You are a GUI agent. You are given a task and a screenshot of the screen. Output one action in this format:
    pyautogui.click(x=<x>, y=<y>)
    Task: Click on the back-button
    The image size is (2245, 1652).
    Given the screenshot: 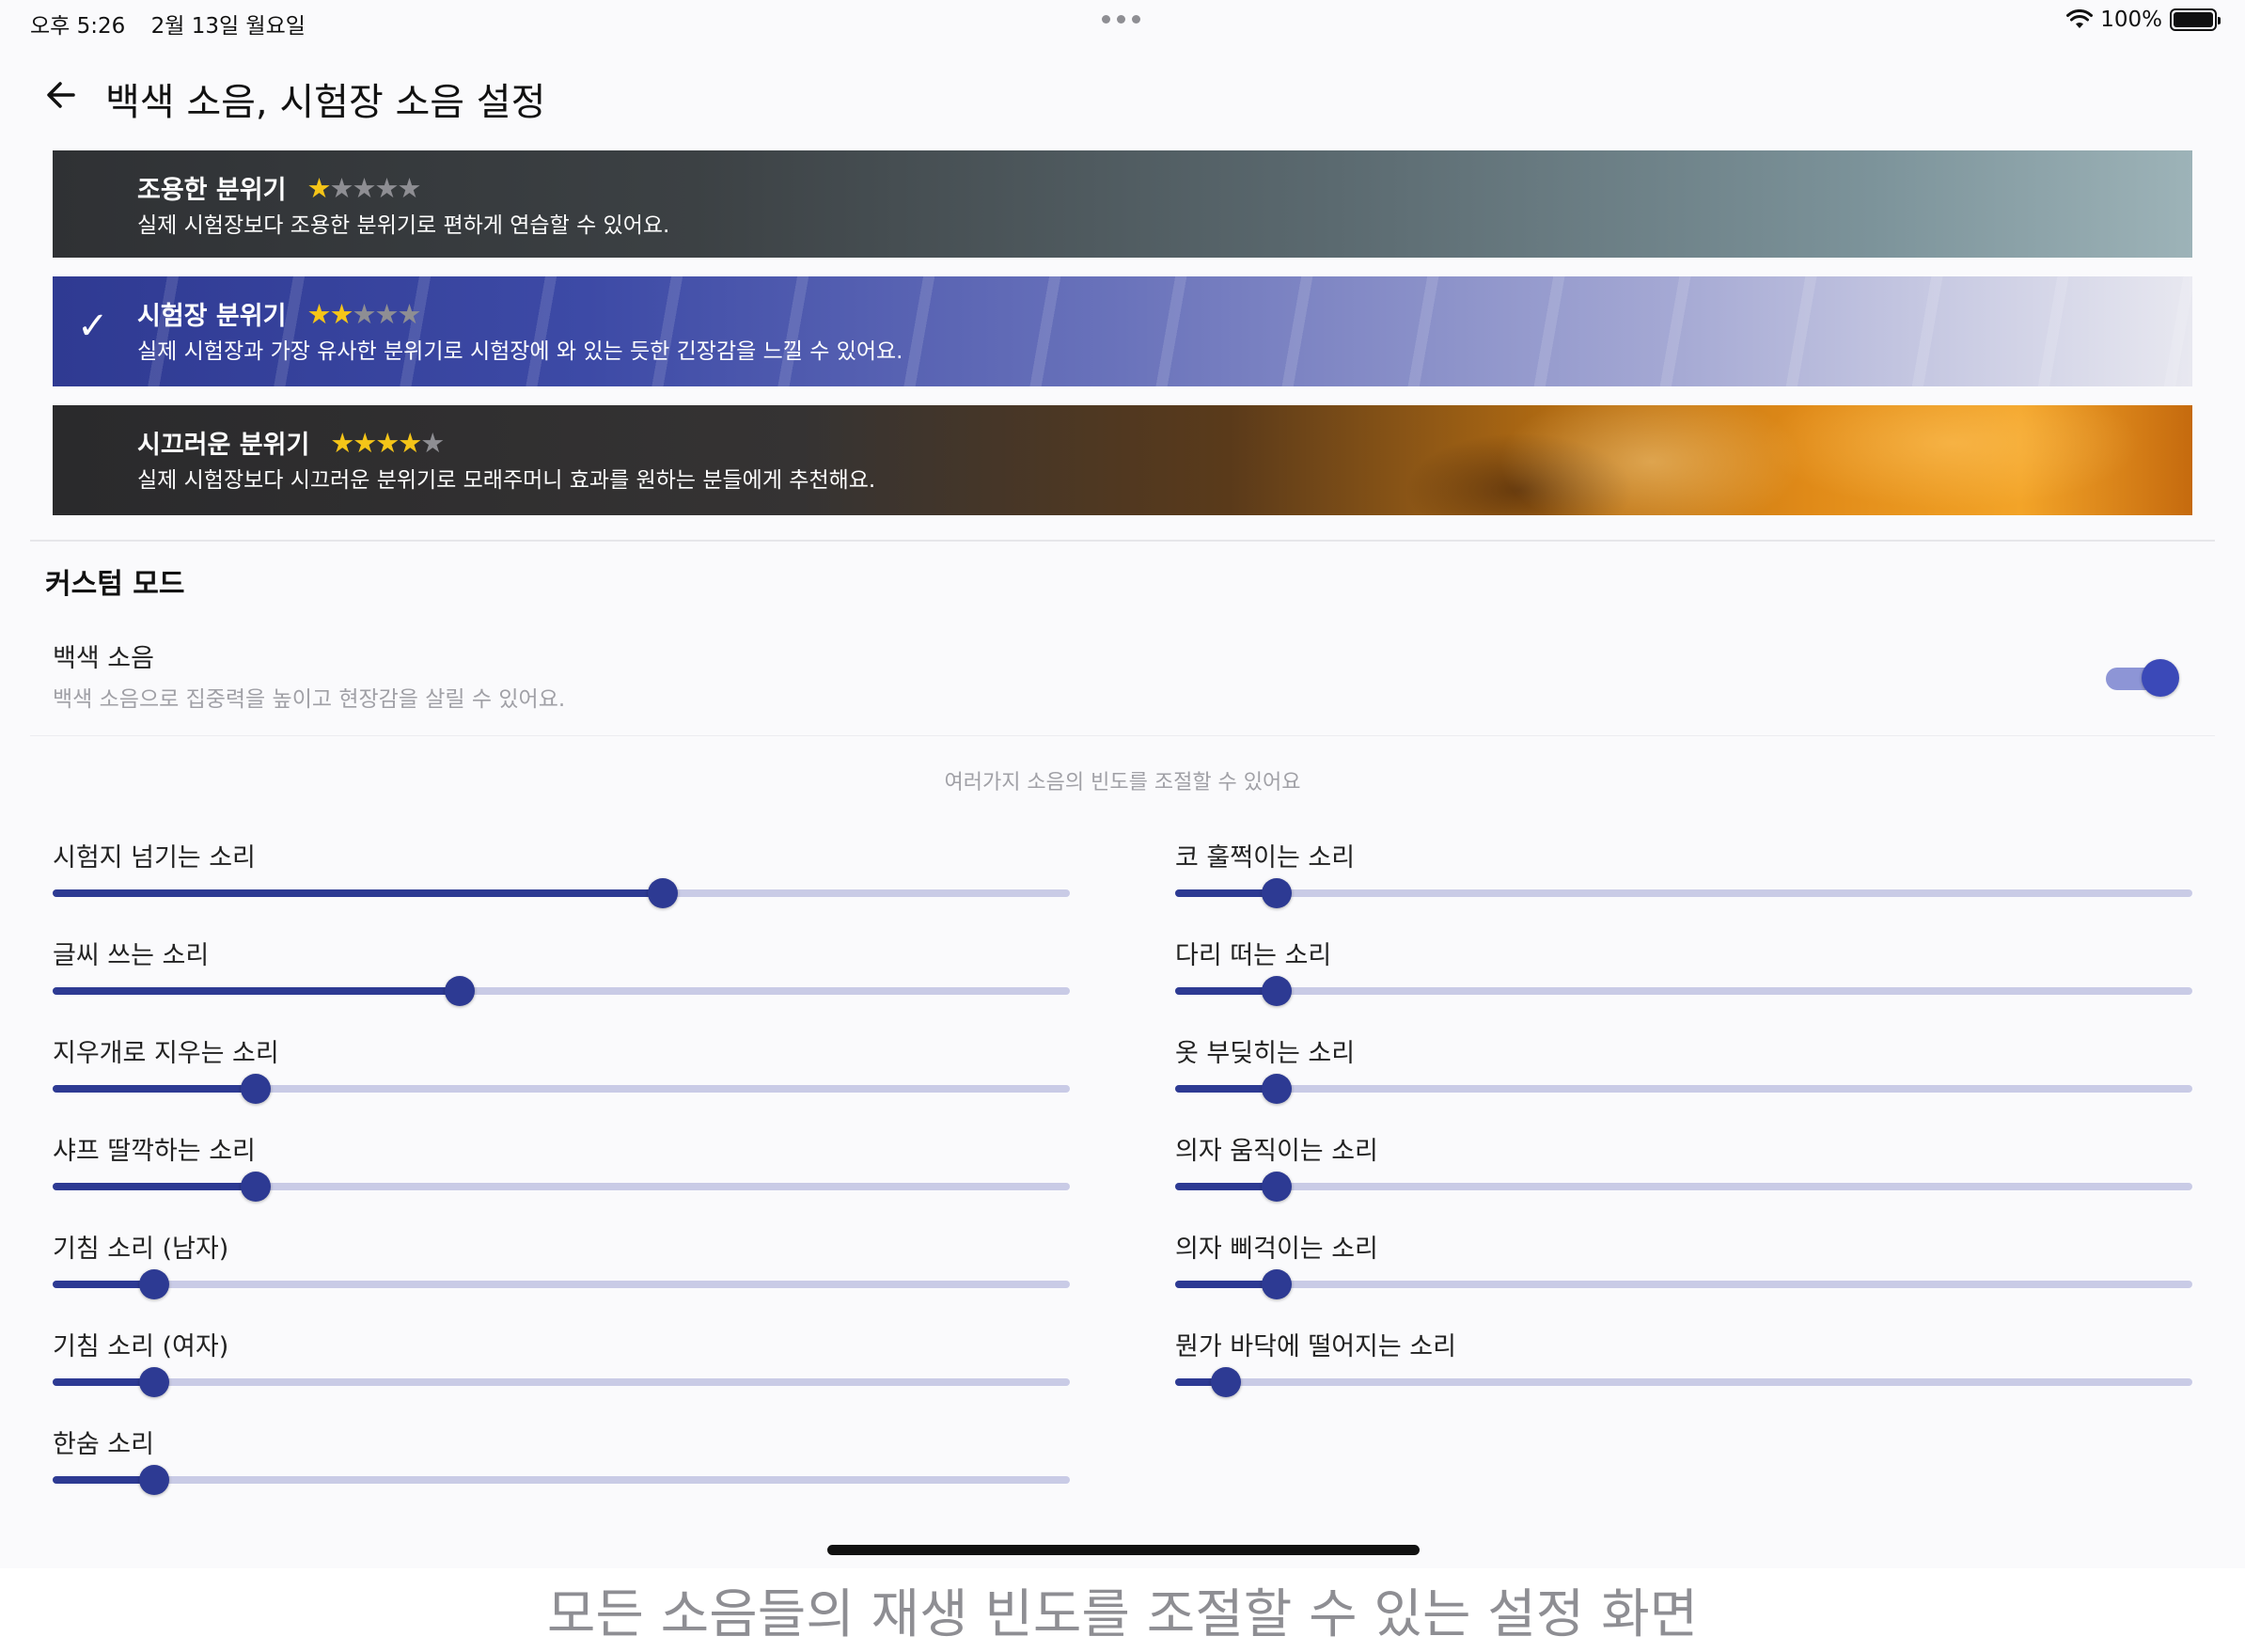 What is the action you would take?
    pyautogui.click(x=61, y=95)
    